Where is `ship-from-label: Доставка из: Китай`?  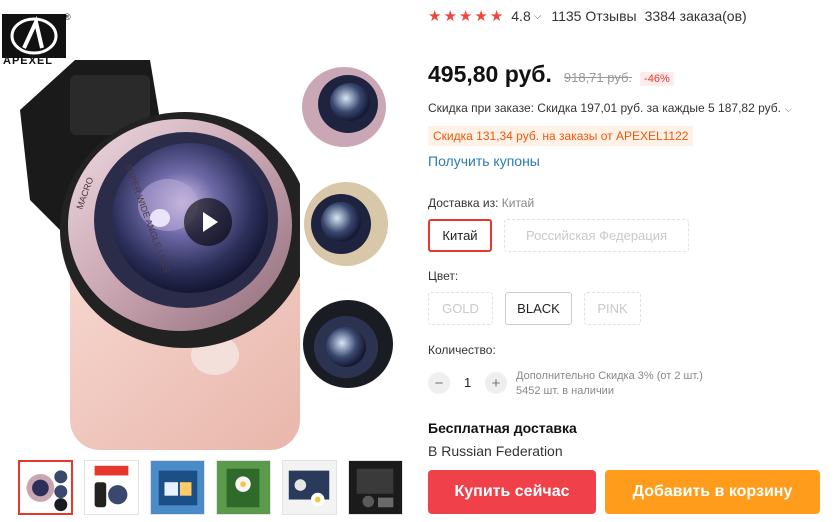
ship-from-label: Доставка из: Китай is located at coordinates (481, 203).